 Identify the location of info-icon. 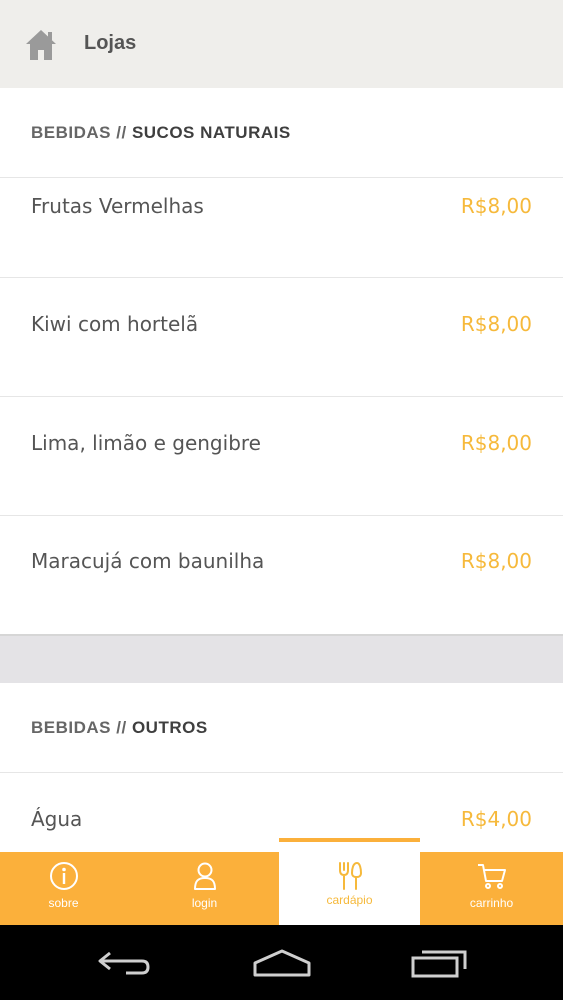
(63, 876).